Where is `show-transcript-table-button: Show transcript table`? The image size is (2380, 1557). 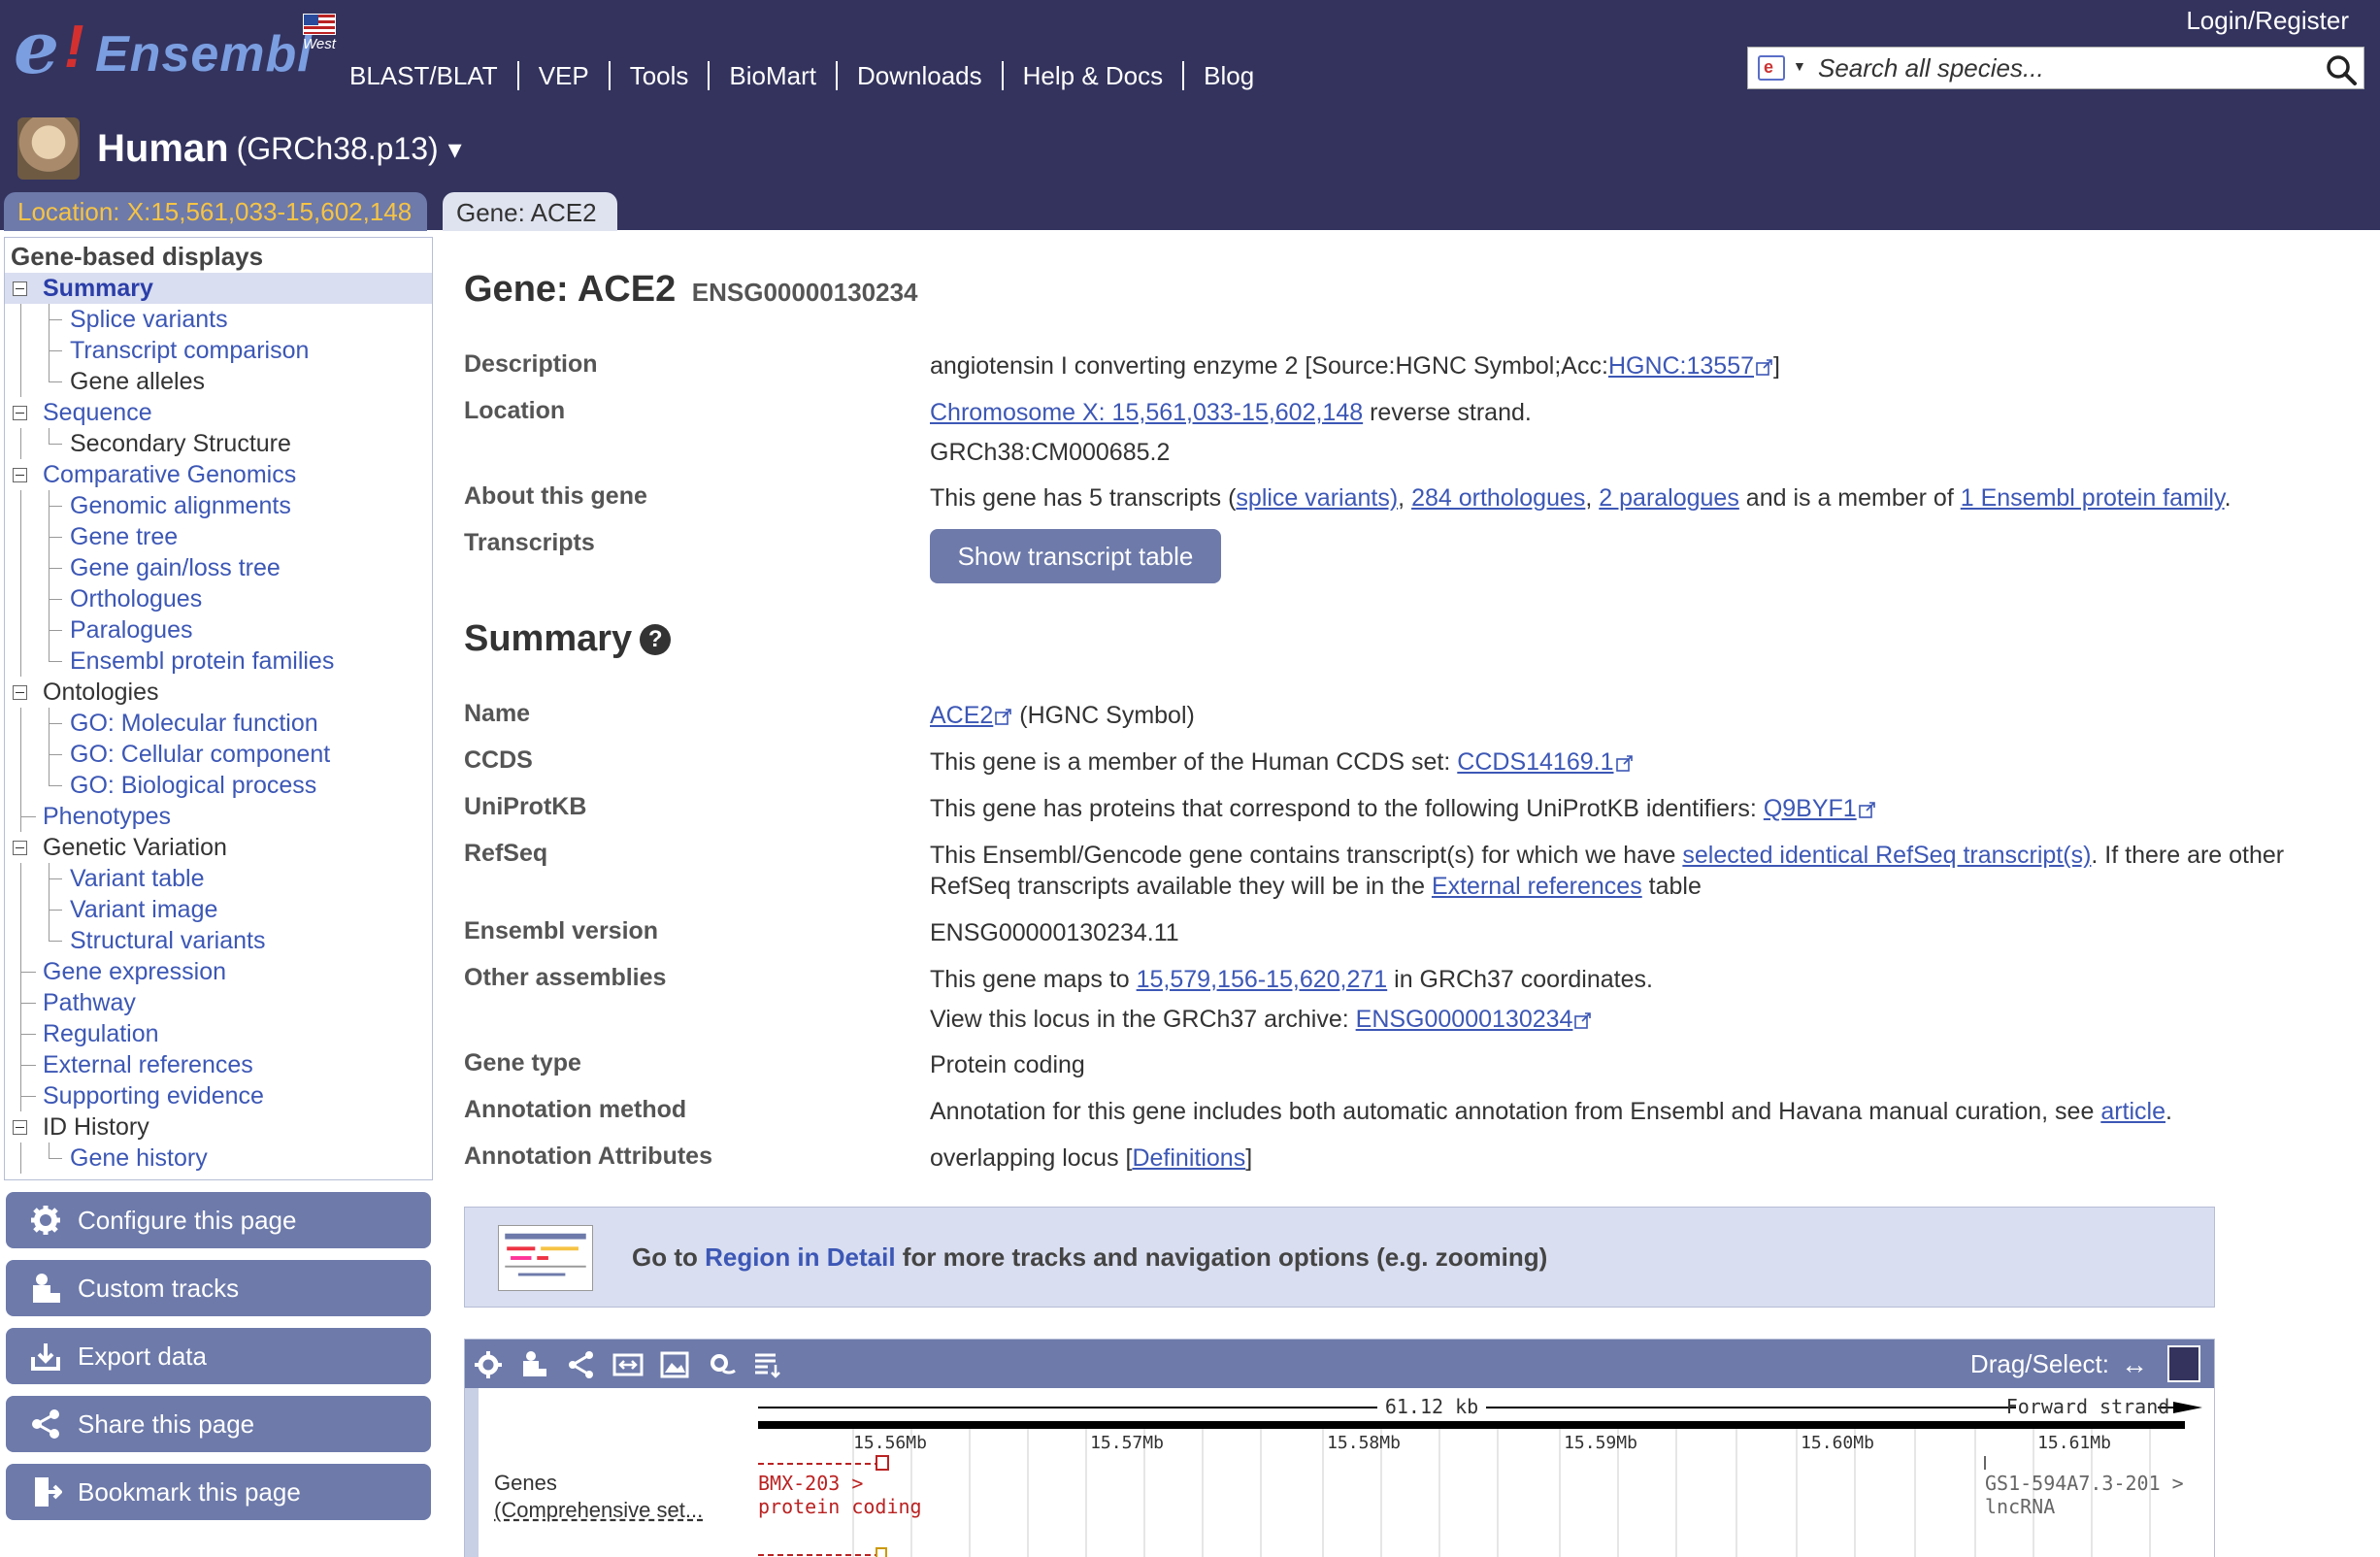 show-transcript-table-button: Show transcript table is located at coordinates (1075, 556).